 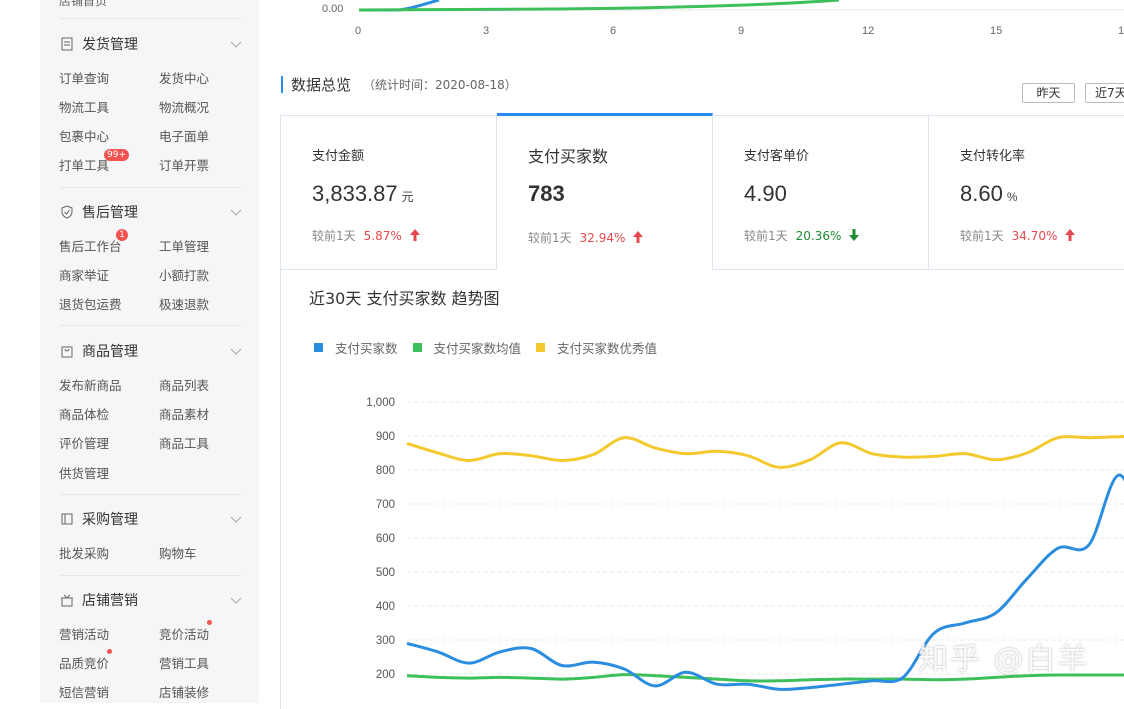 I want to click on sidebar-item: 品质竞价, so click(x=84, y=662).